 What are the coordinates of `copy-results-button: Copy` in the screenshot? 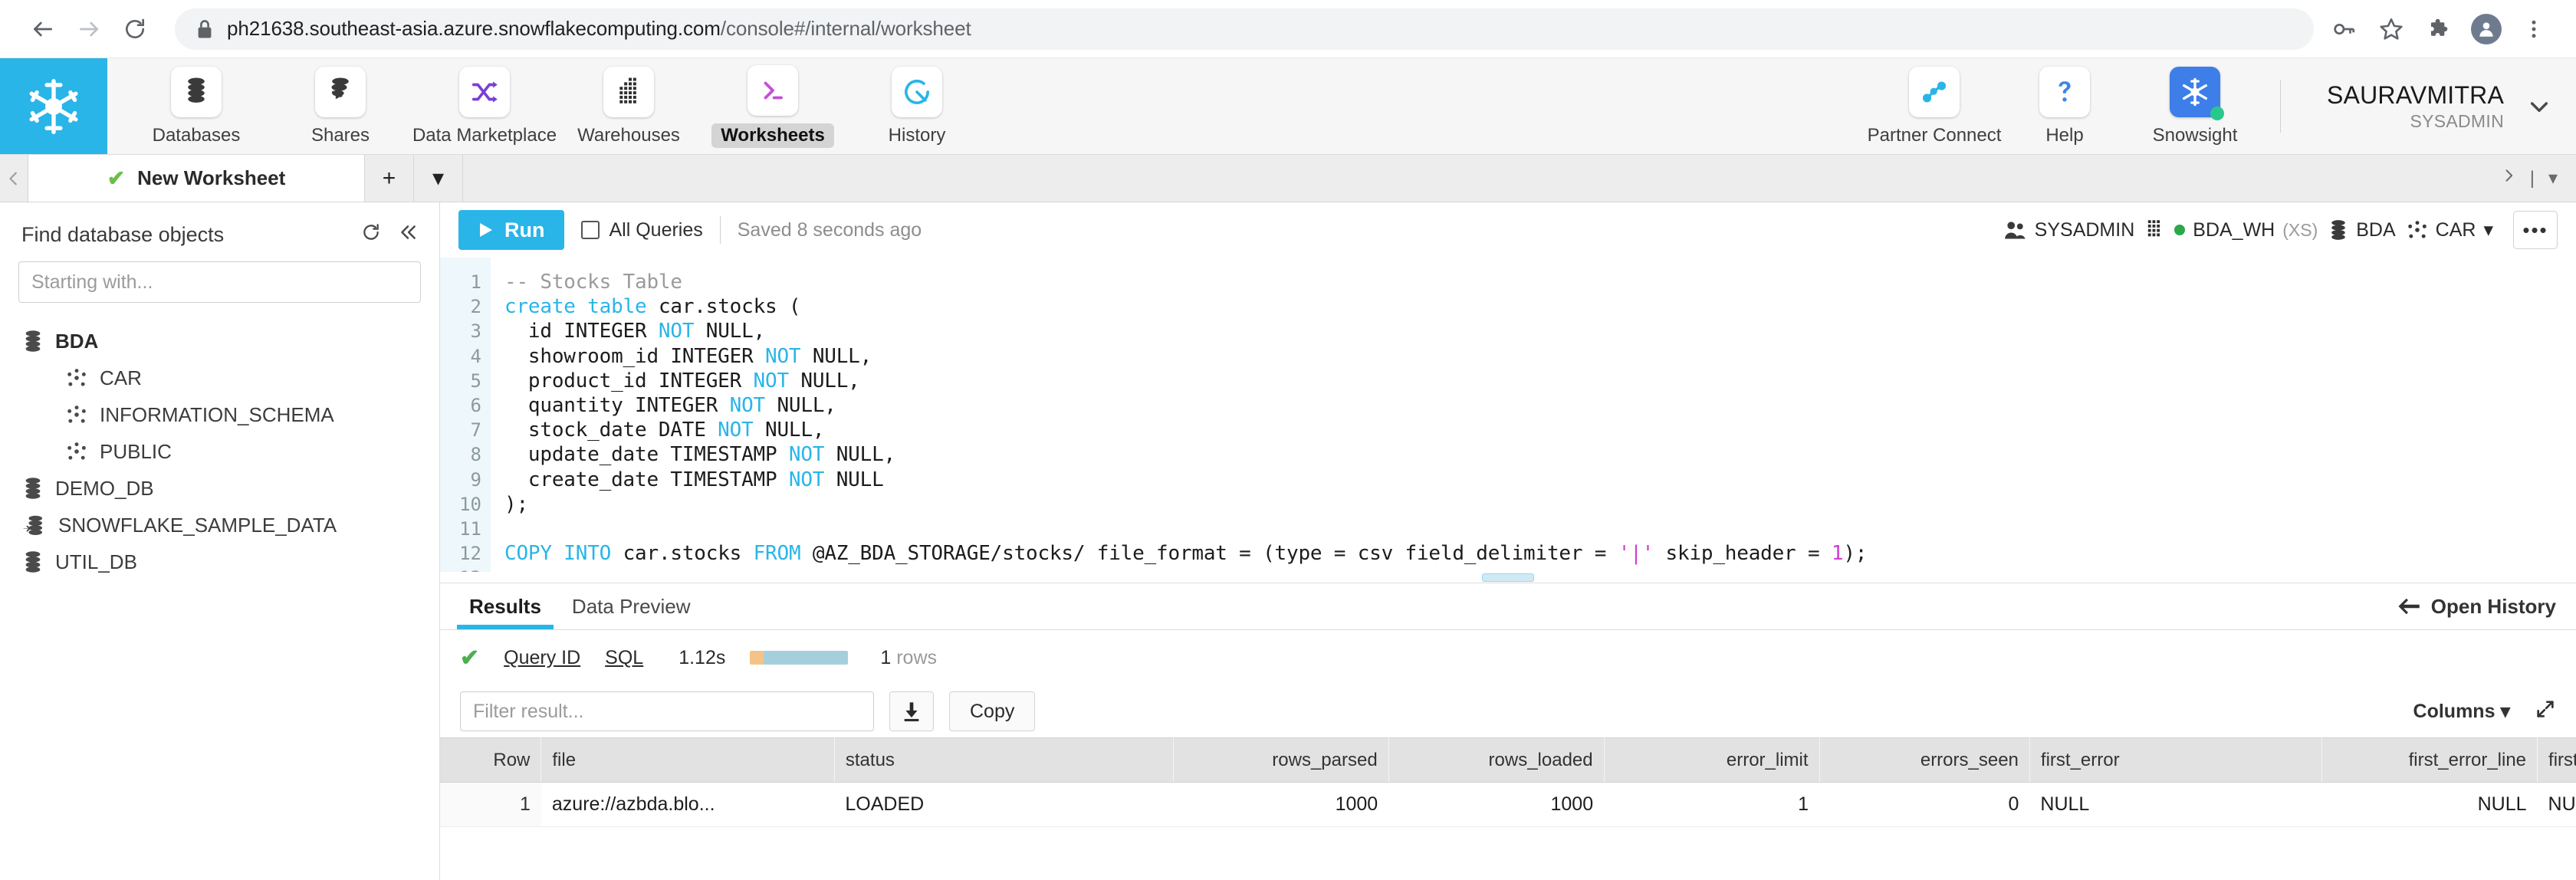 It's located at (992, 711).